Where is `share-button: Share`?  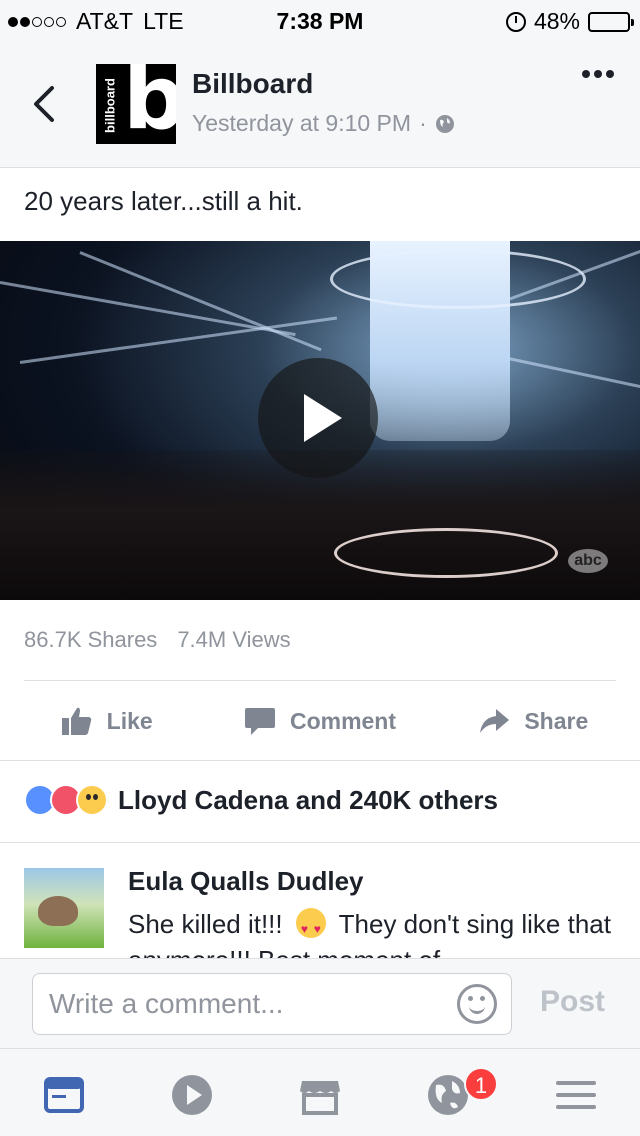 share-button: Share is located at coordinates (533, 721).